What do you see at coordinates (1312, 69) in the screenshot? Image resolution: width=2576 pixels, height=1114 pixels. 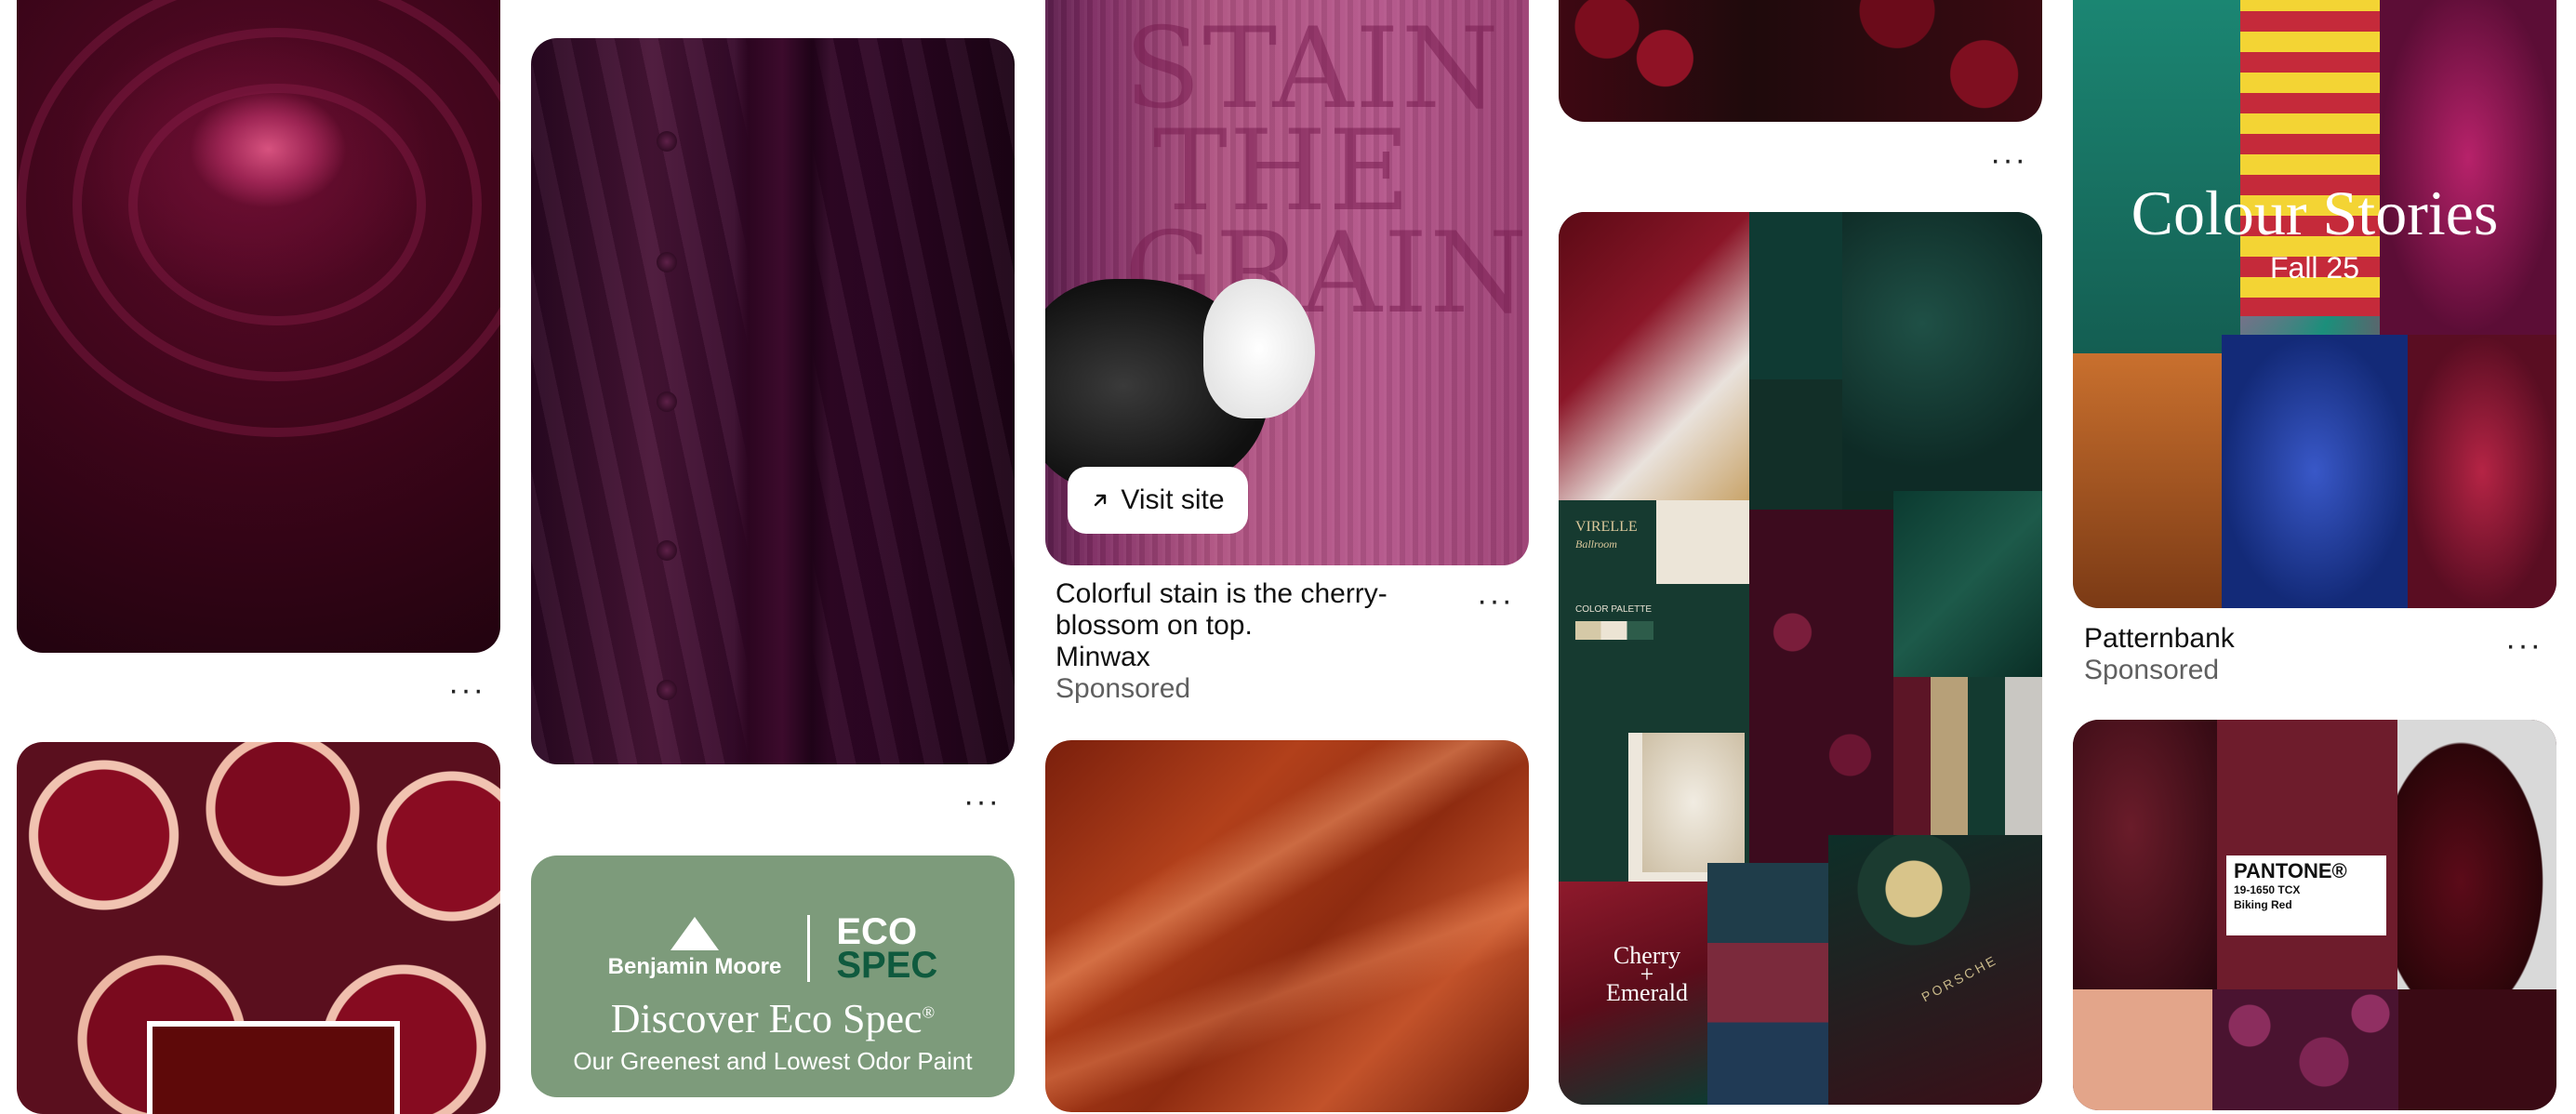 I see `stain-word: STAIN` at bounding box center [1312, 69].